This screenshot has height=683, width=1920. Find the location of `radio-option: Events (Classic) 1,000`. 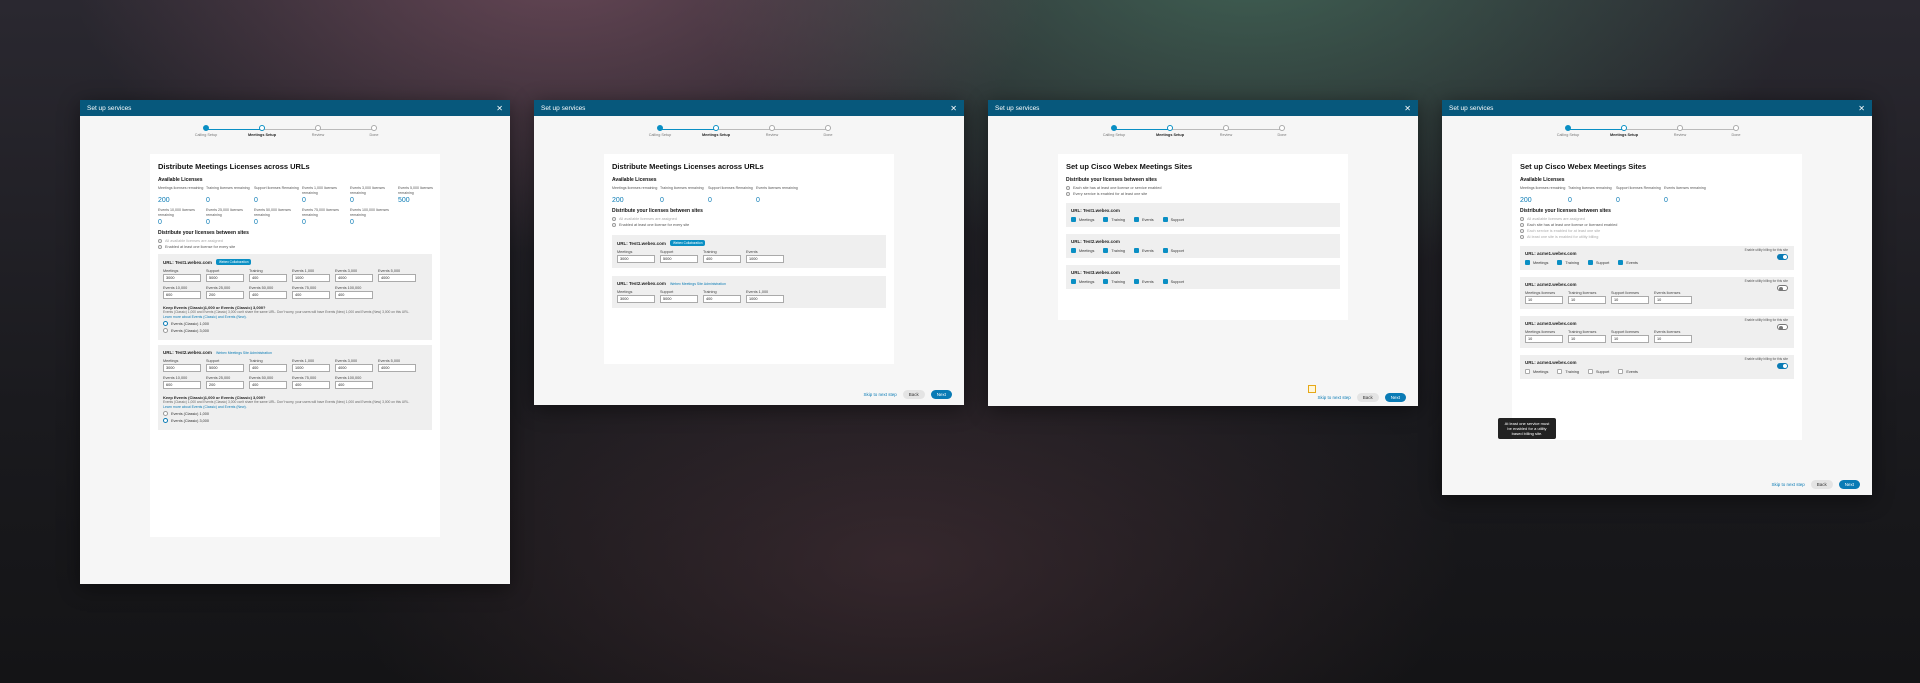

radio-option: Events (Classic) 1,000 is located at coordinates (295, 413).